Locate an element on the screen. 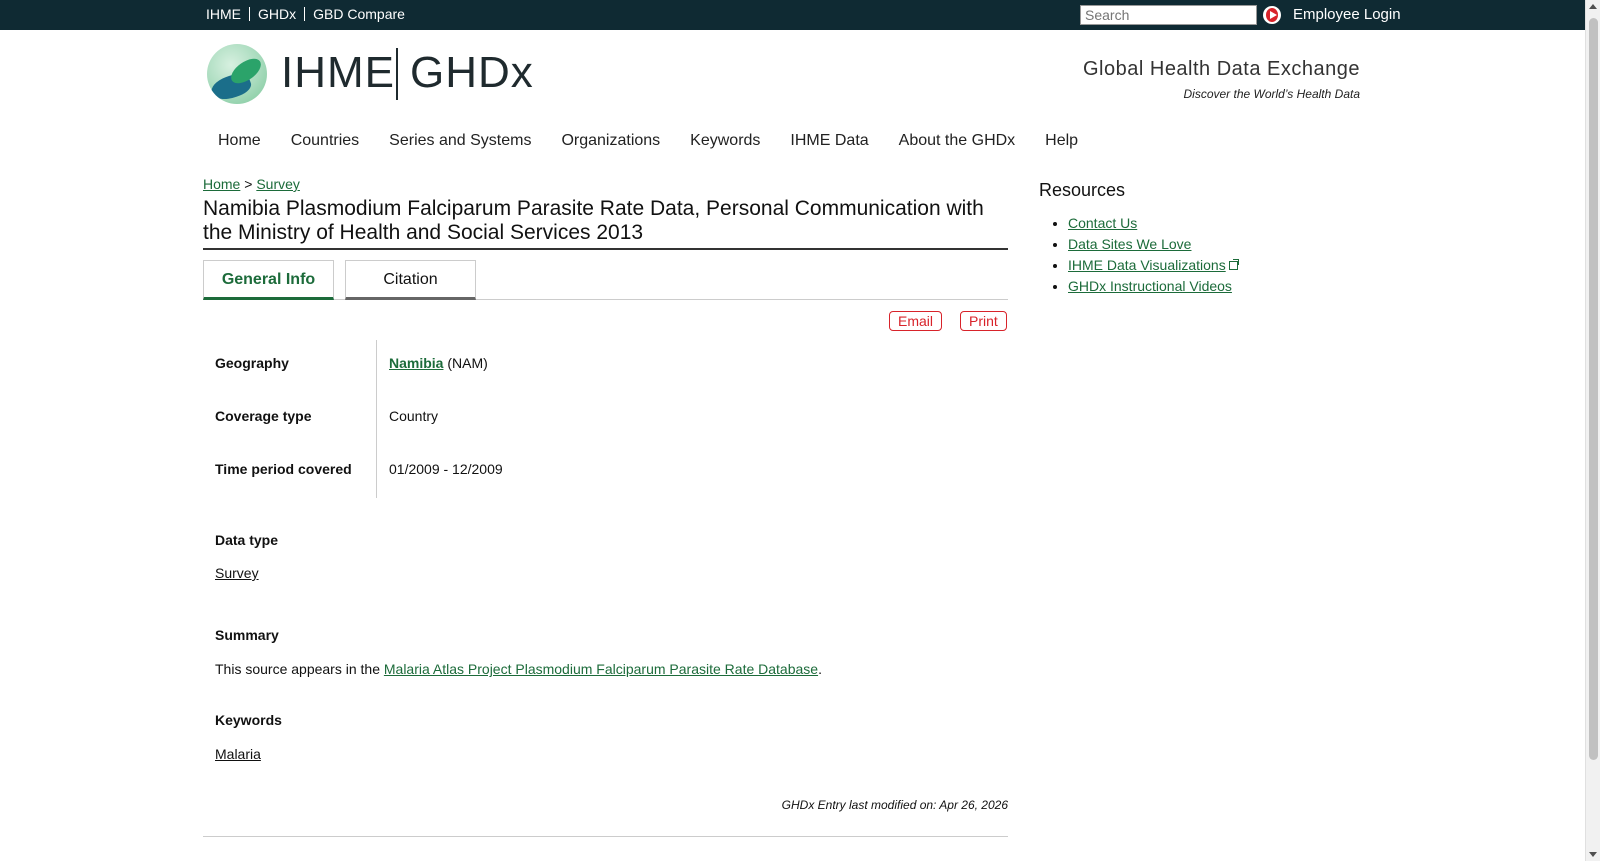 This screenshot has height=861, width=1600. list-item: Data Sites We Love is located at coordinates (1153, 245).